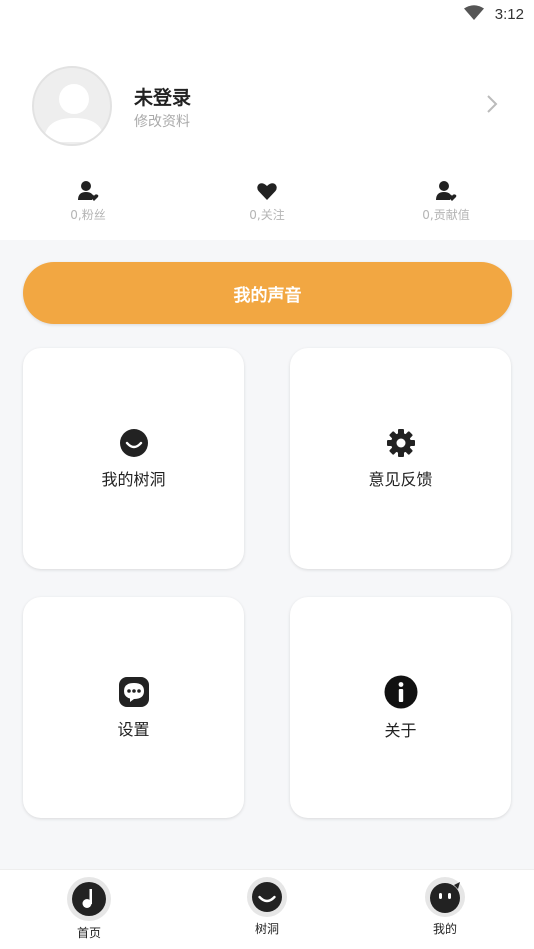 This screenshot has height=949, width=534. What do you see at coordinates (88, 215) in the screenshot?
I see `stat-fans-label: 0,粉丝` at bounding box center [88, 215].